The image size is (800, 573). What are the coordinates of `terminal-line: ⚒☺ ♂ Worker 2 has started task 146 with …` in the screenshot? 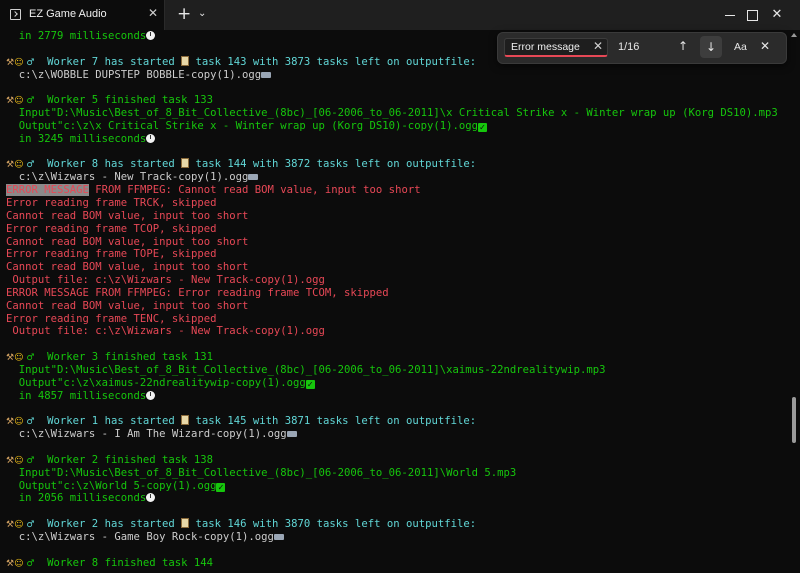 It's located at (396, 524).